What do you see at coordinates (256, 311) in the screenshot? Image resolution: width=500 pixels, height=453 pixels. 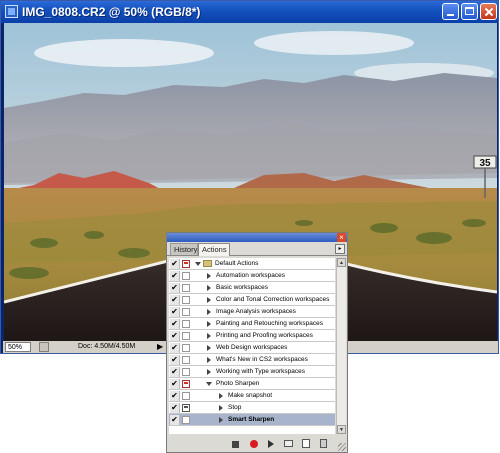 I see `row-label: Image Analysis workspaces` at bounding box center [256, 311].